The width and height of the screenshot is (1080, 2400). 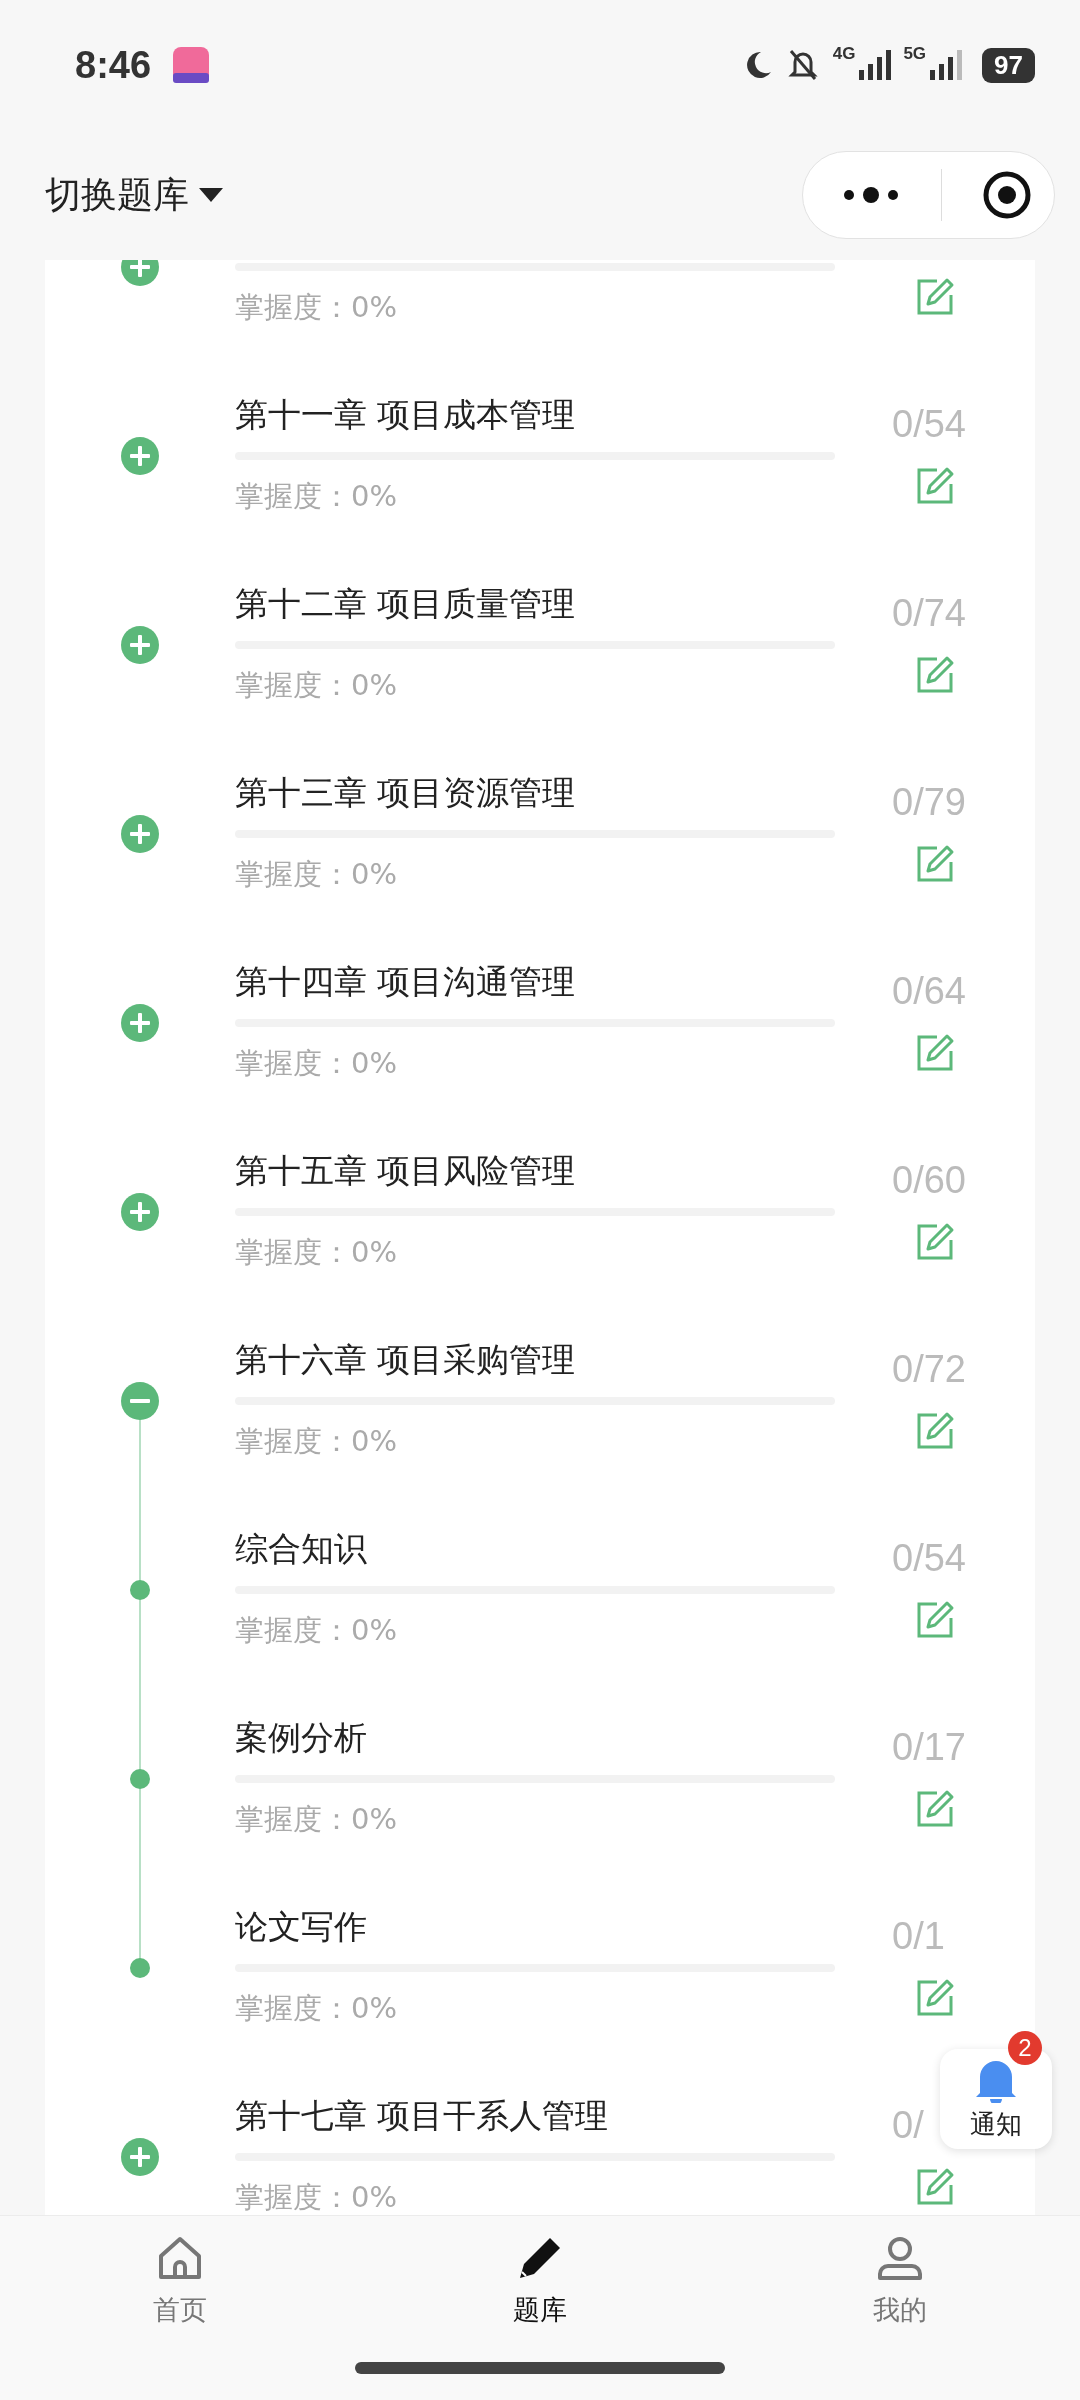 What do you see at coordinates (900, 2289) in the screenshot?
I see `tab-item: 我的` at bounding box center [900, 2289].